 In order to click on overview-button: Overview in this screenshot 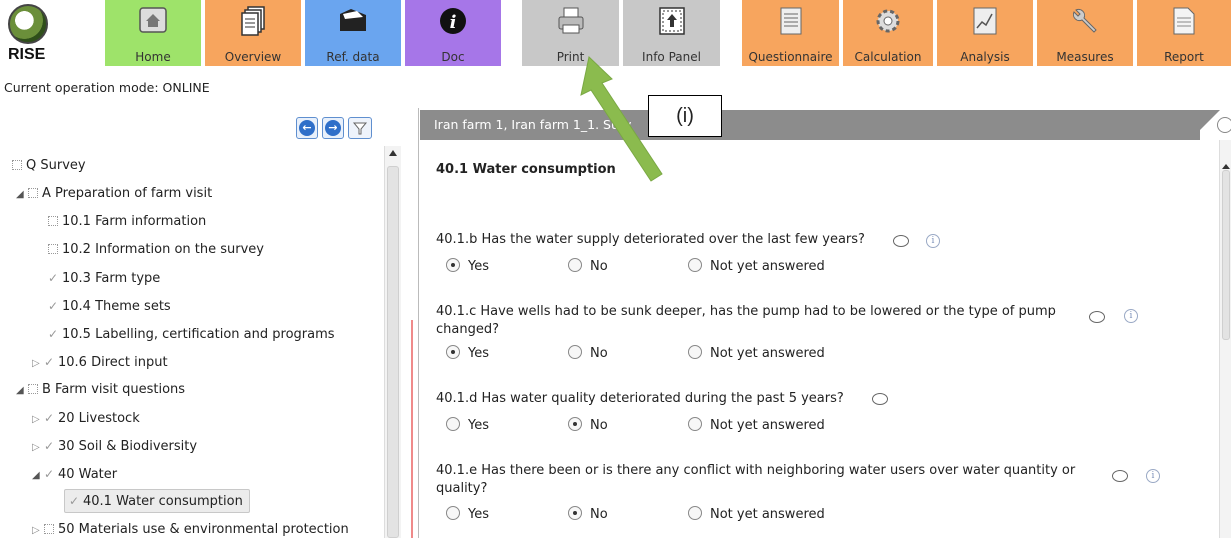, I will do `click(253, 33)`.